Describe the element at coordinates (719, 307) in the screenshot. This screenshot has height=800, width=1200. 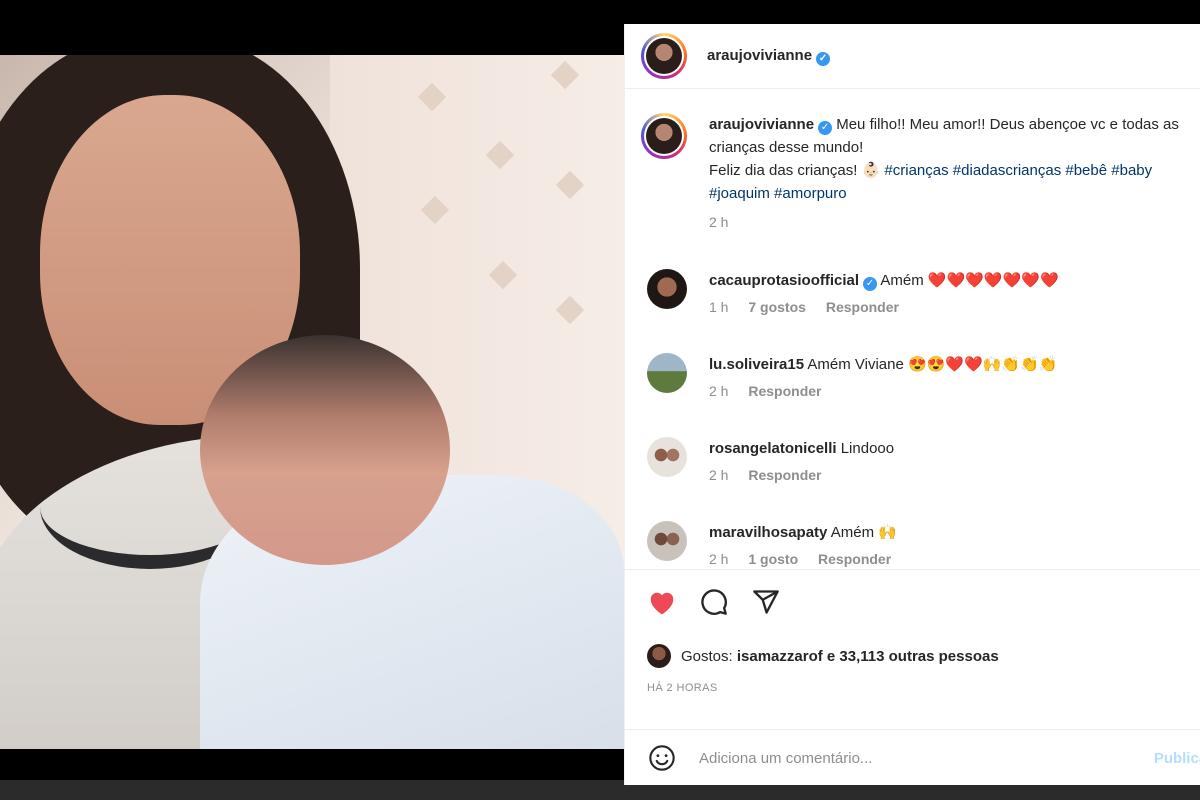
I see `comment-time: 1 h` at that location.